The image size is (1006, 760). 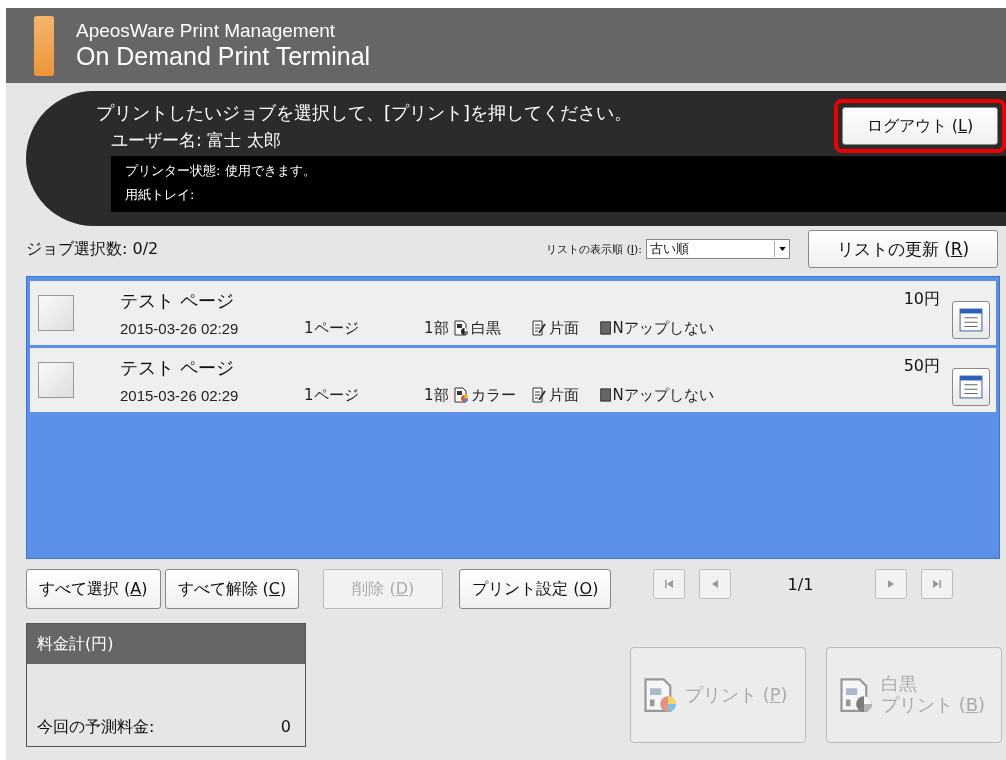 I want to click on product-name: ApeosWare Print Management, so click(x=206, y=31).